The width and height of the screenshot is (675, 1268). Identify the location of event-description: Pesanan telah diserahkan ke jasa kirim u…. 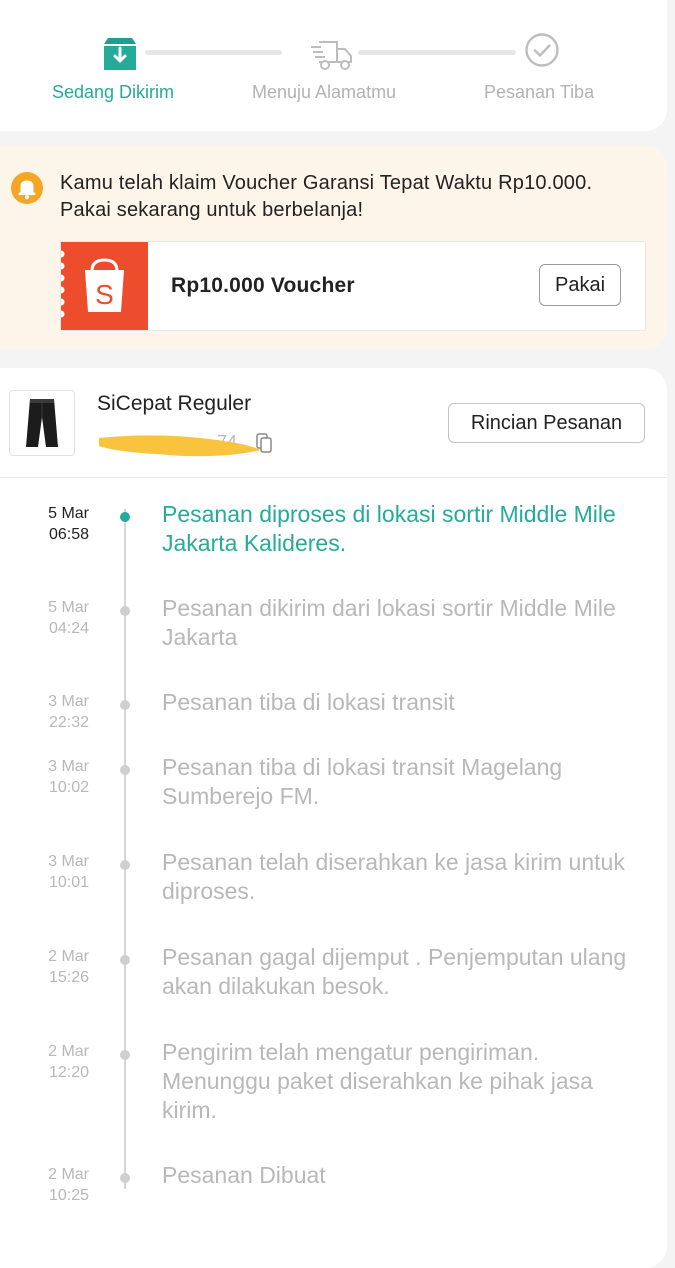
(393, 876).